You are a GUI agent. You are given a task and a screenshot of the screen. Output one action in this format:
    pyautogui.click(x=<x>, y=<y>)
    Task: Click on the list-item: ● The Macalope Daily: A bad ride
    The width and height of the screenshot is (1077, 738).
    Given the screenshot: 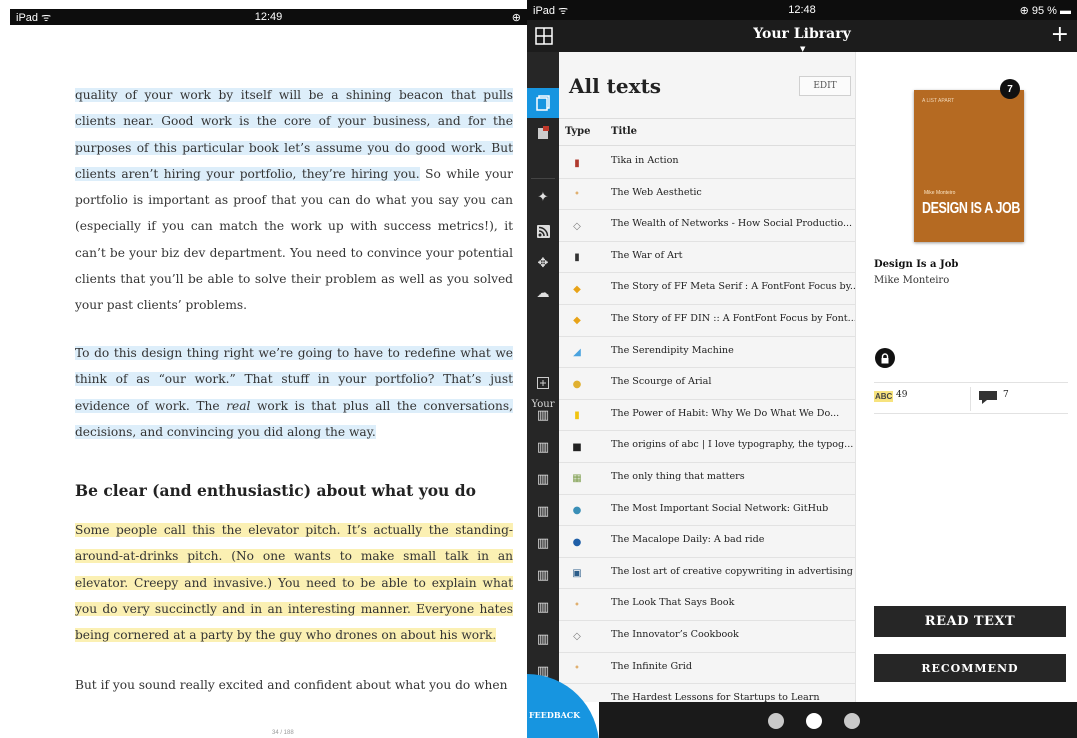 What is the action you would take?
    pyautogui.click(x=707, y=542)
    